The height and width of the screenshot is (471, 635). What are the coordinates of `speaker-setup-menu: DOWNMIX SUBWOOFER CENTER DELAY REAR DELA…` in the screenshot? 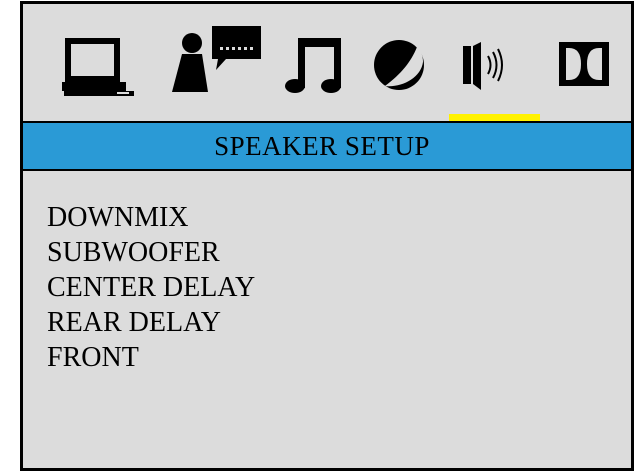 It's located at (151, 287).